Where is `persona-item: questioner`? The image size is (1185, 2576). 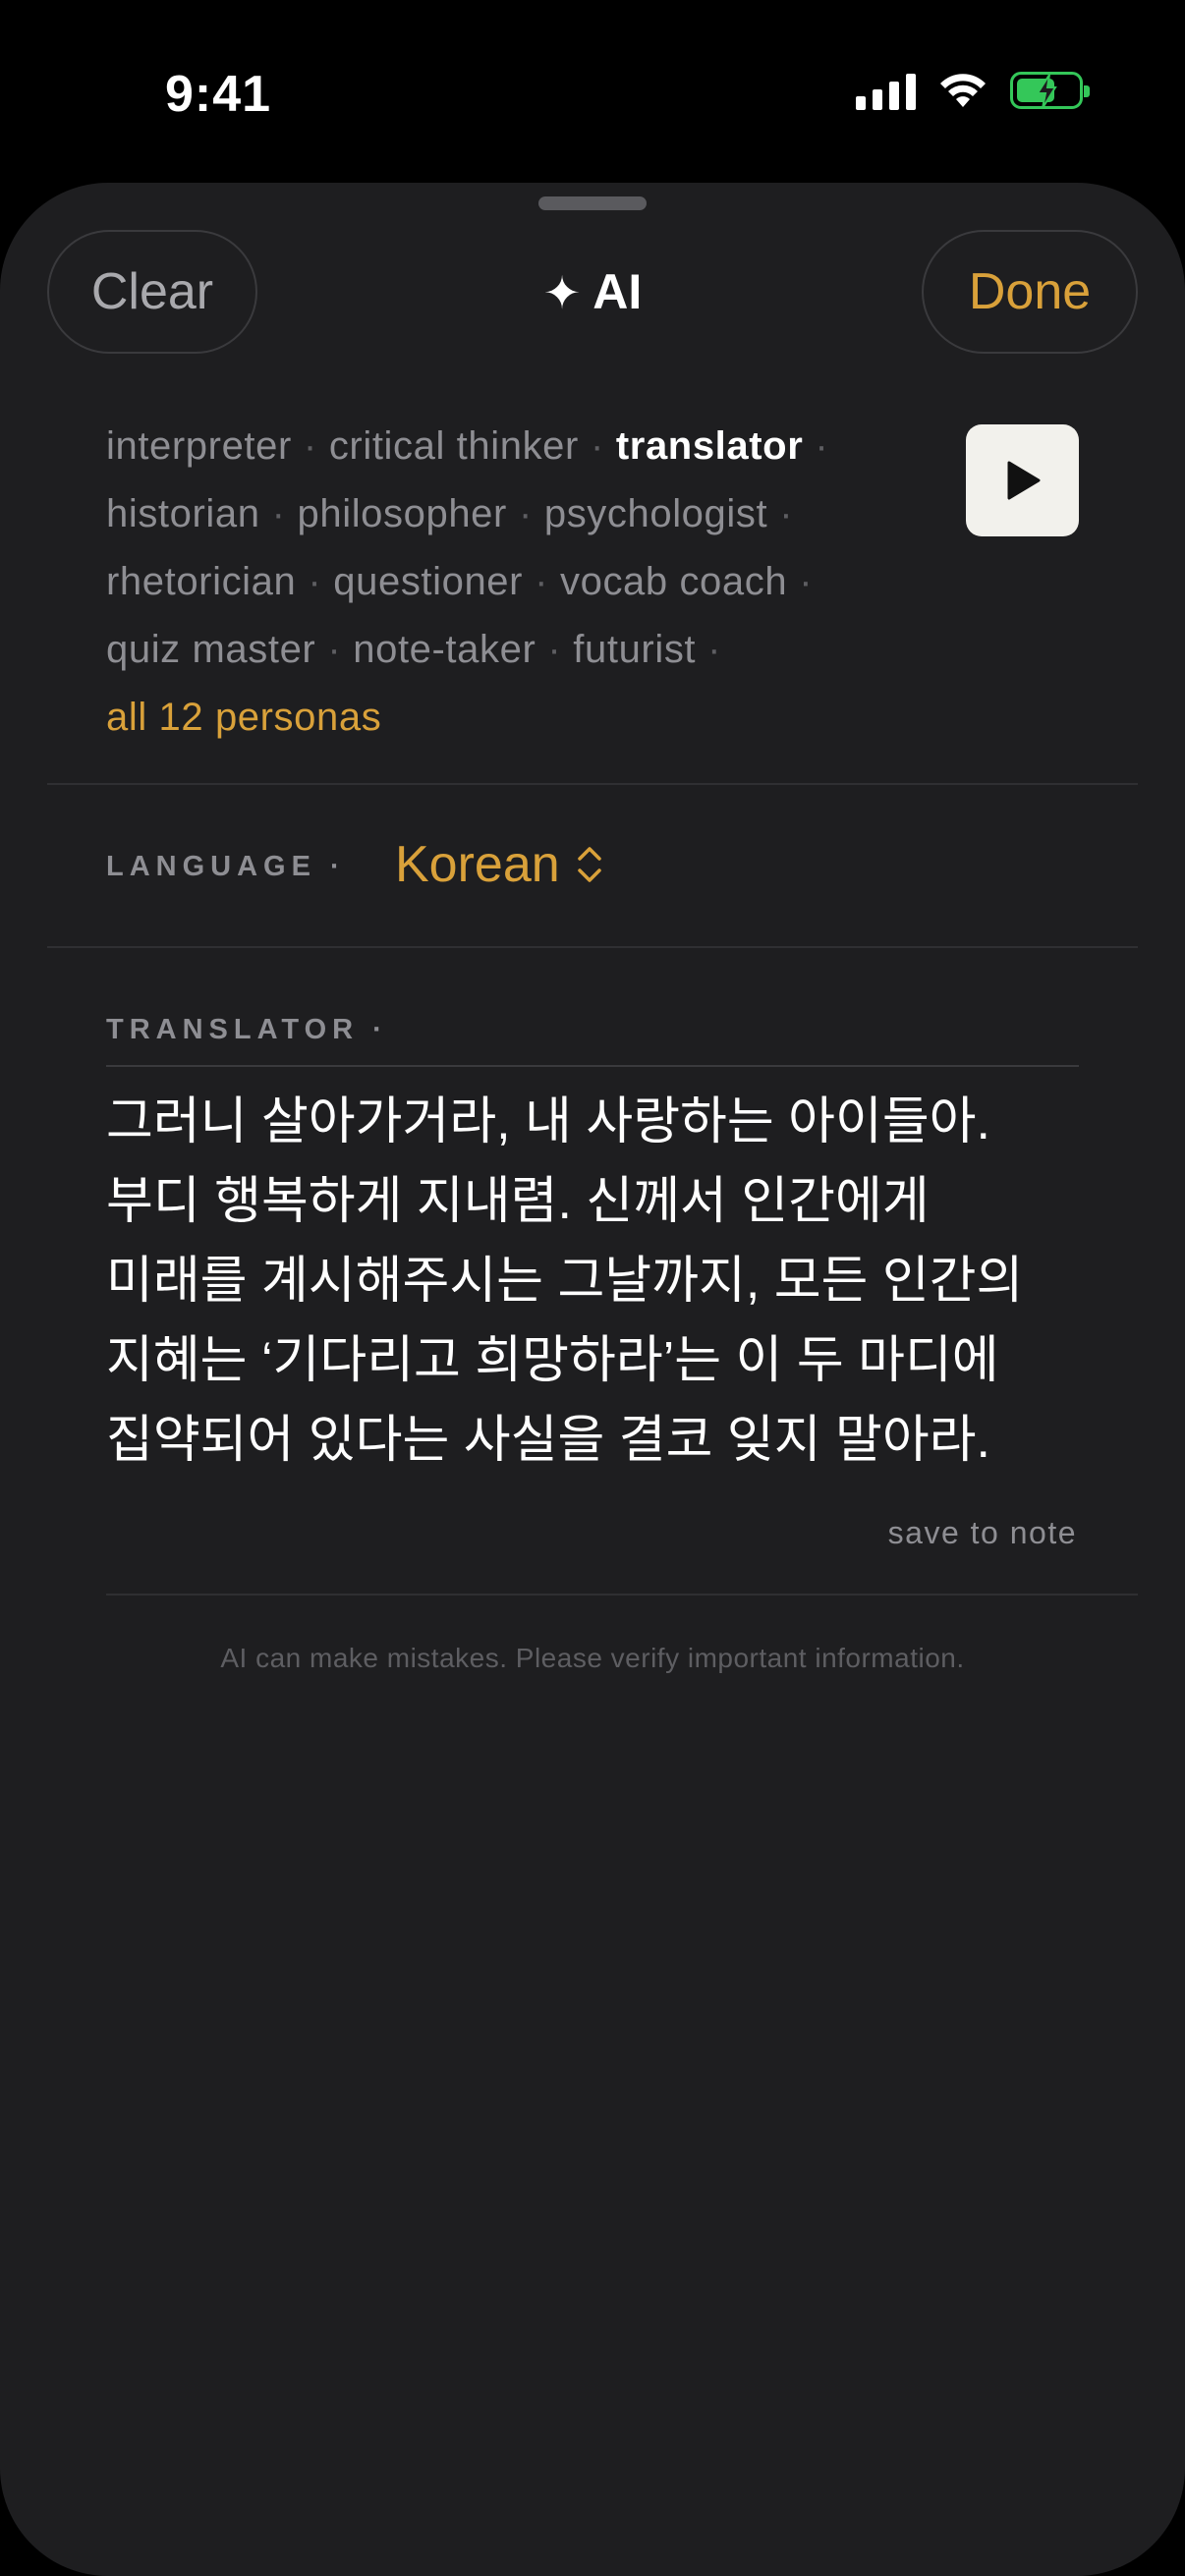 persona-item: questioner is located at coordinates (428, 581).